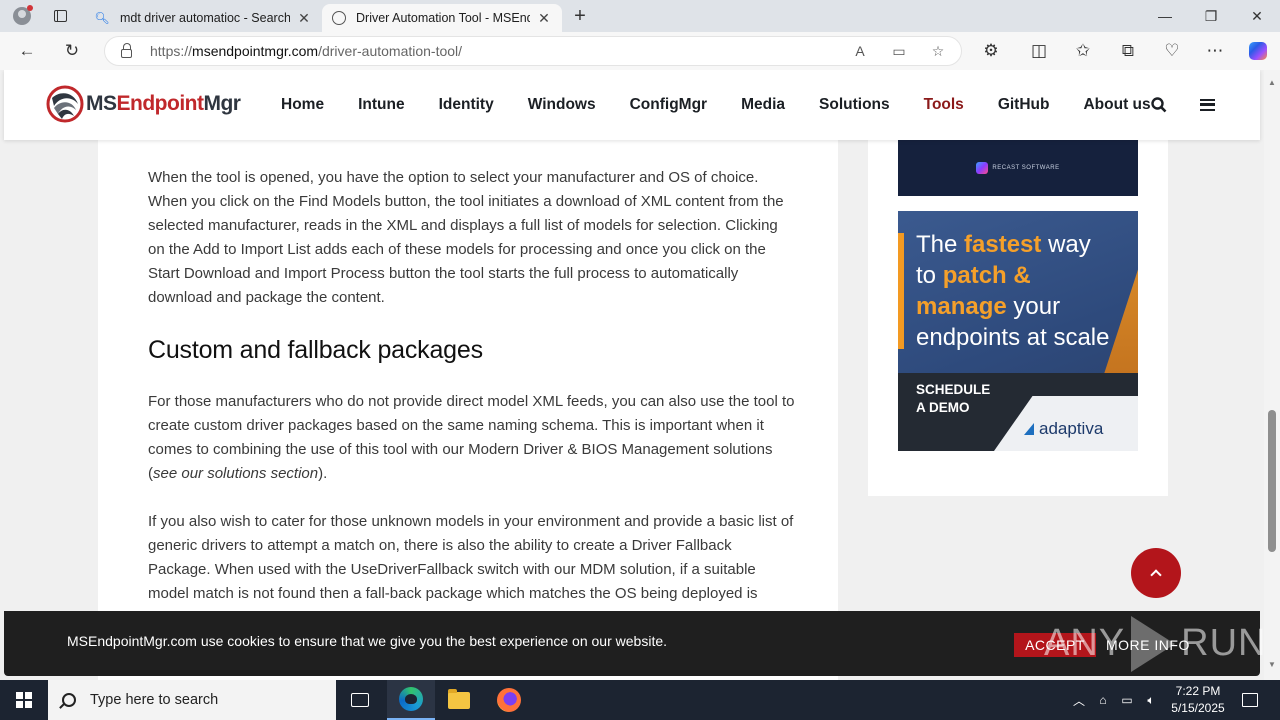  What do you see at coordinates (30, 8) in the screenshot?
I see `notification-dot-icon` at bounding box center [30, 8].